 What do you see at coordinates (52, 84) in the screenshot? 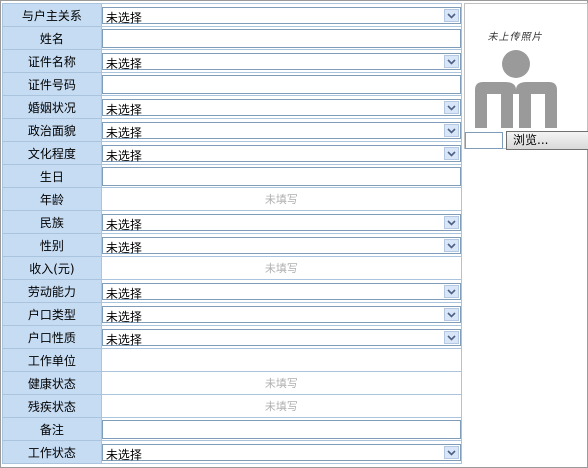
I see `field-label: 证件号码` at bounding box center [52, 84].